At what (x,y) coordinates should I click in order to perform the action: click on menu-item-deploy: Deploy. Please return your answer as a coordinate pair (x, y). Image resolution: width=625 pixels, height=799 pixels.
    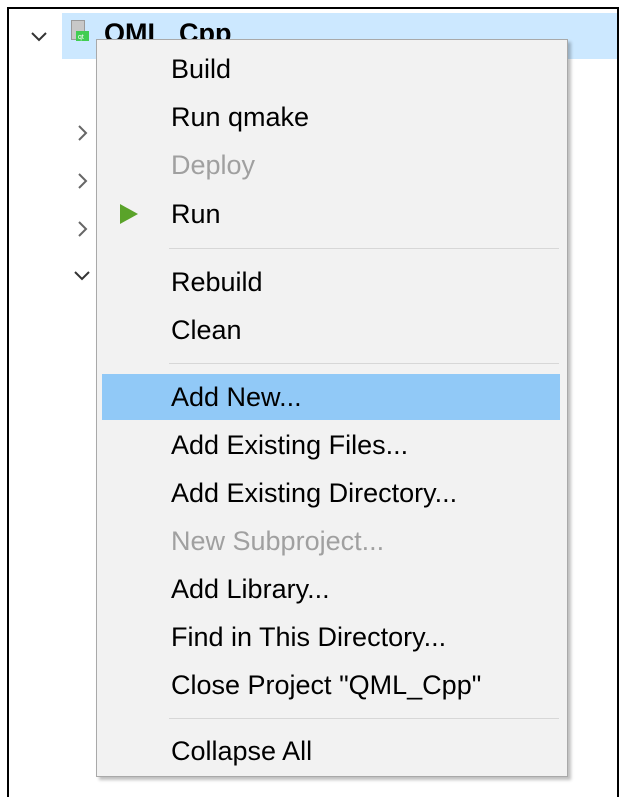
    Looking at the image, I should click on (331, 165).